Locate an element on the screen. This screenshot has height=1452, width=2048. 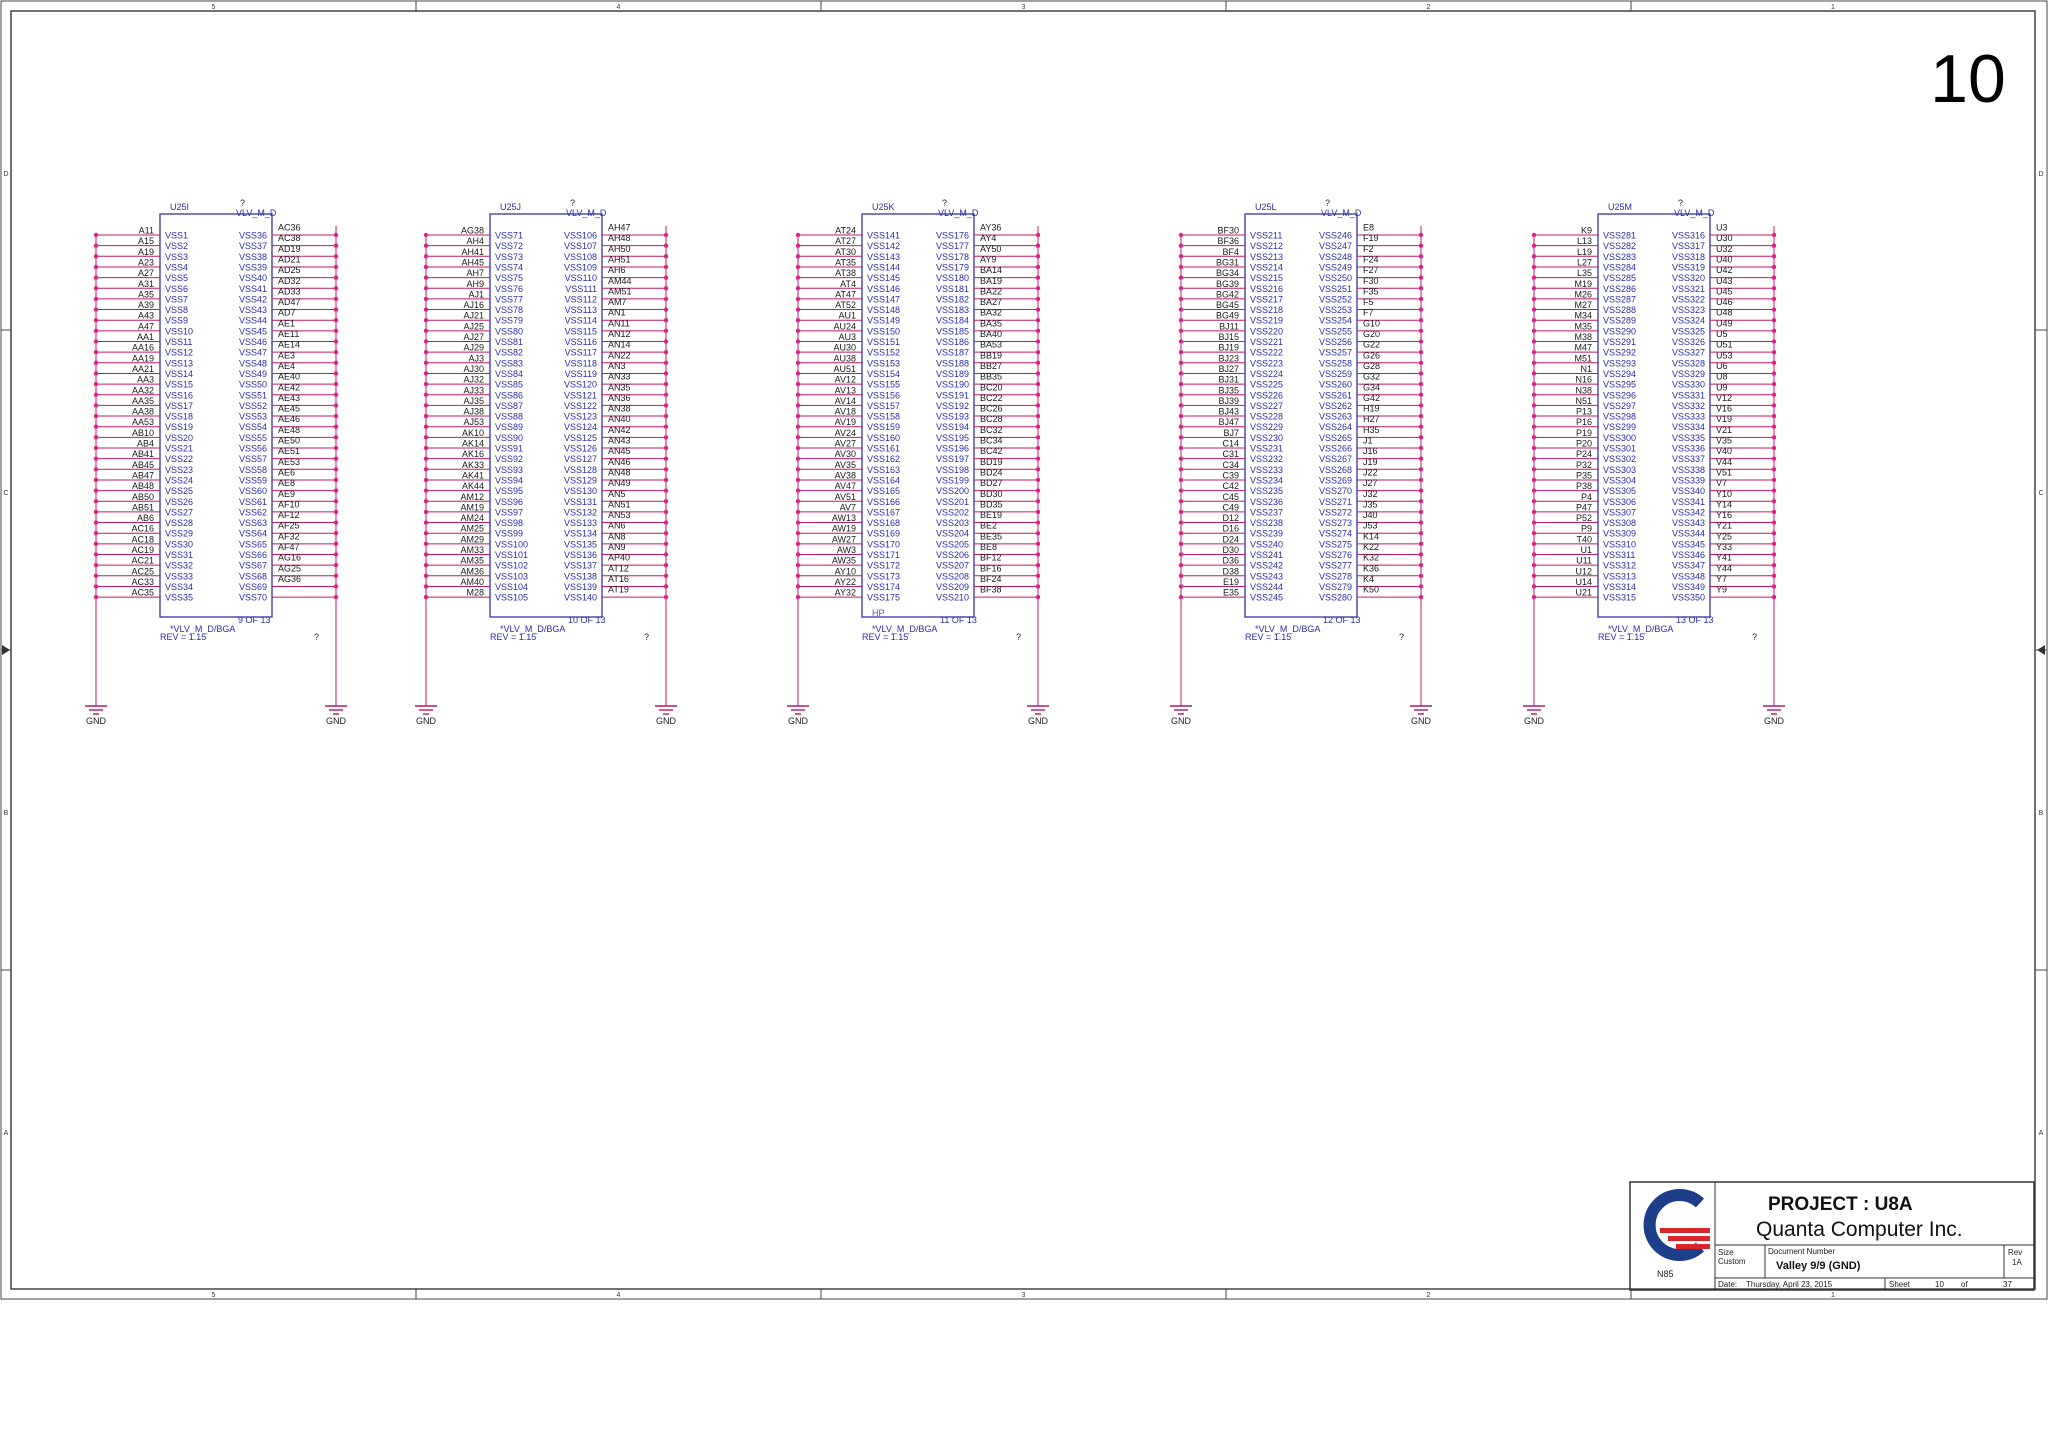
pin-net-label: VSS140 is located at coordinates (580, 598).